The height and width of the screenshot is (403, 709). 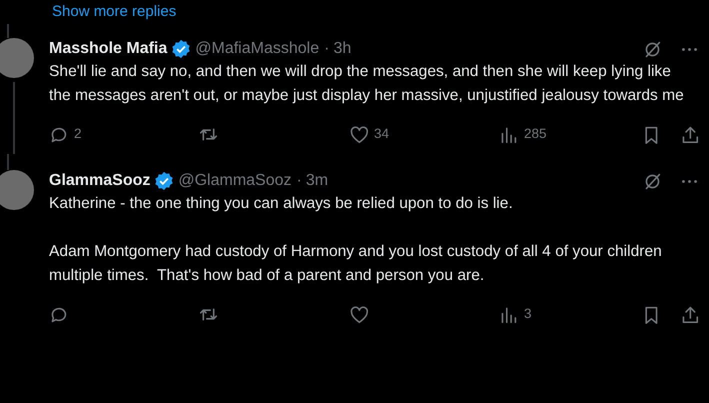 I want to click on reply-count: 2, so click(x=78, y=133).